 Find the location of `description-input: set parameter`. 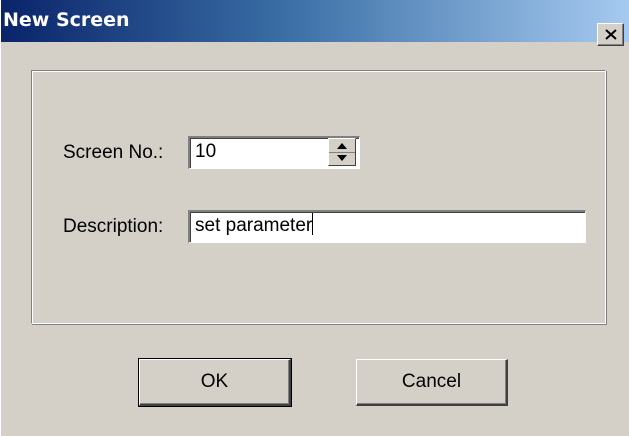

description-input: set parameter is located at coordinates (387, 226).